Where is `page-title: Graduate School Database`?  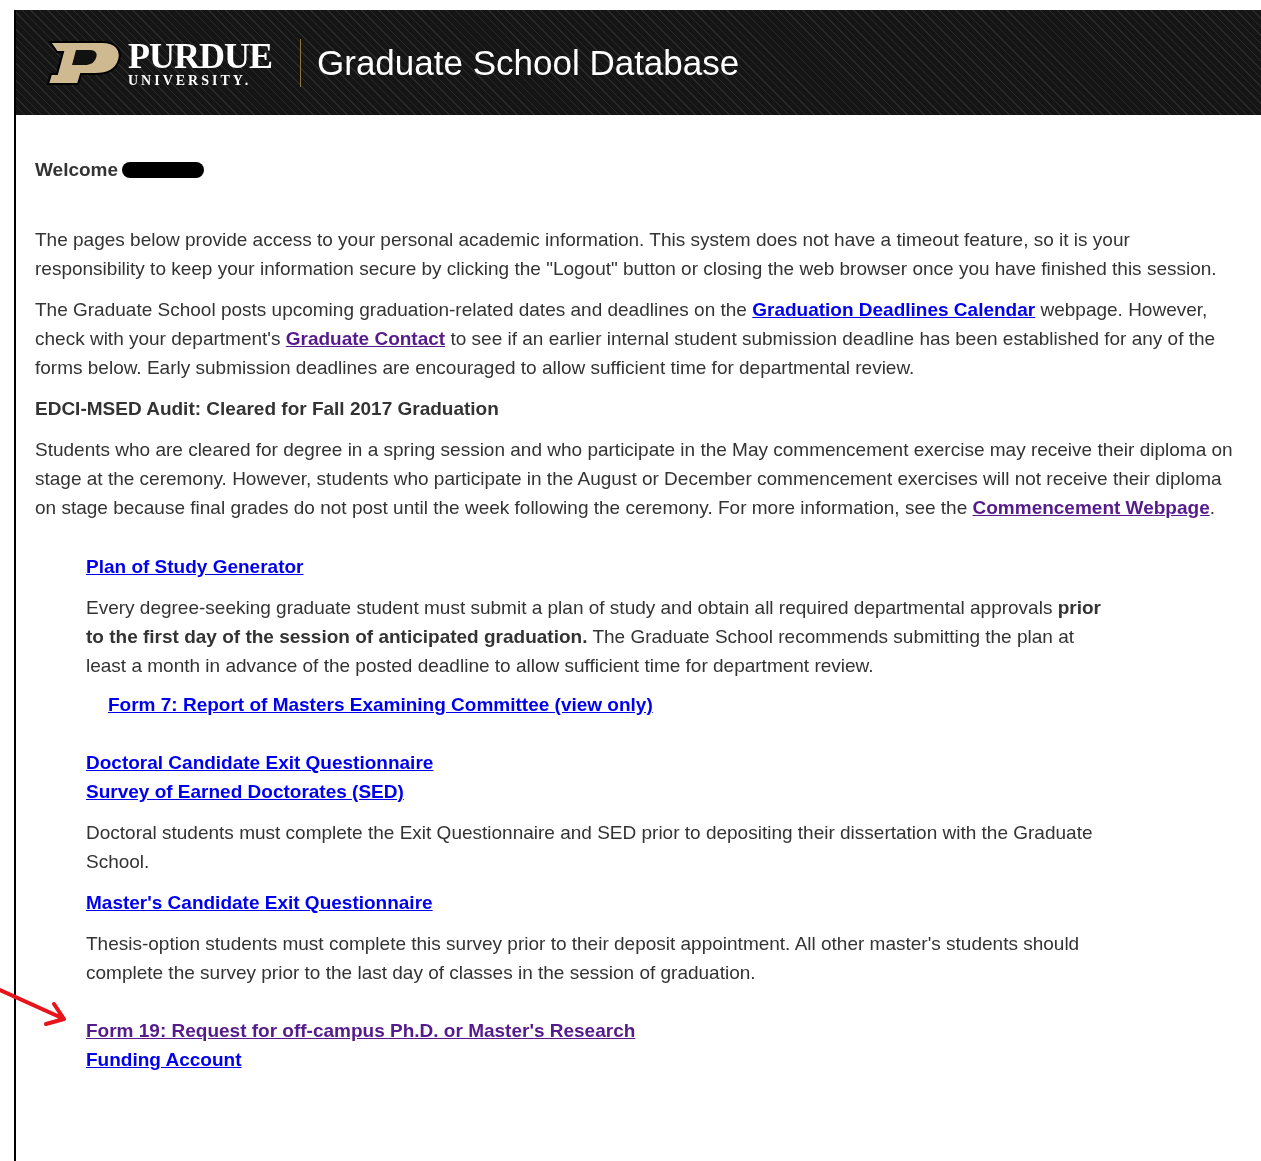 page-title: Graduate School Database is located at coordinates (528, 62).